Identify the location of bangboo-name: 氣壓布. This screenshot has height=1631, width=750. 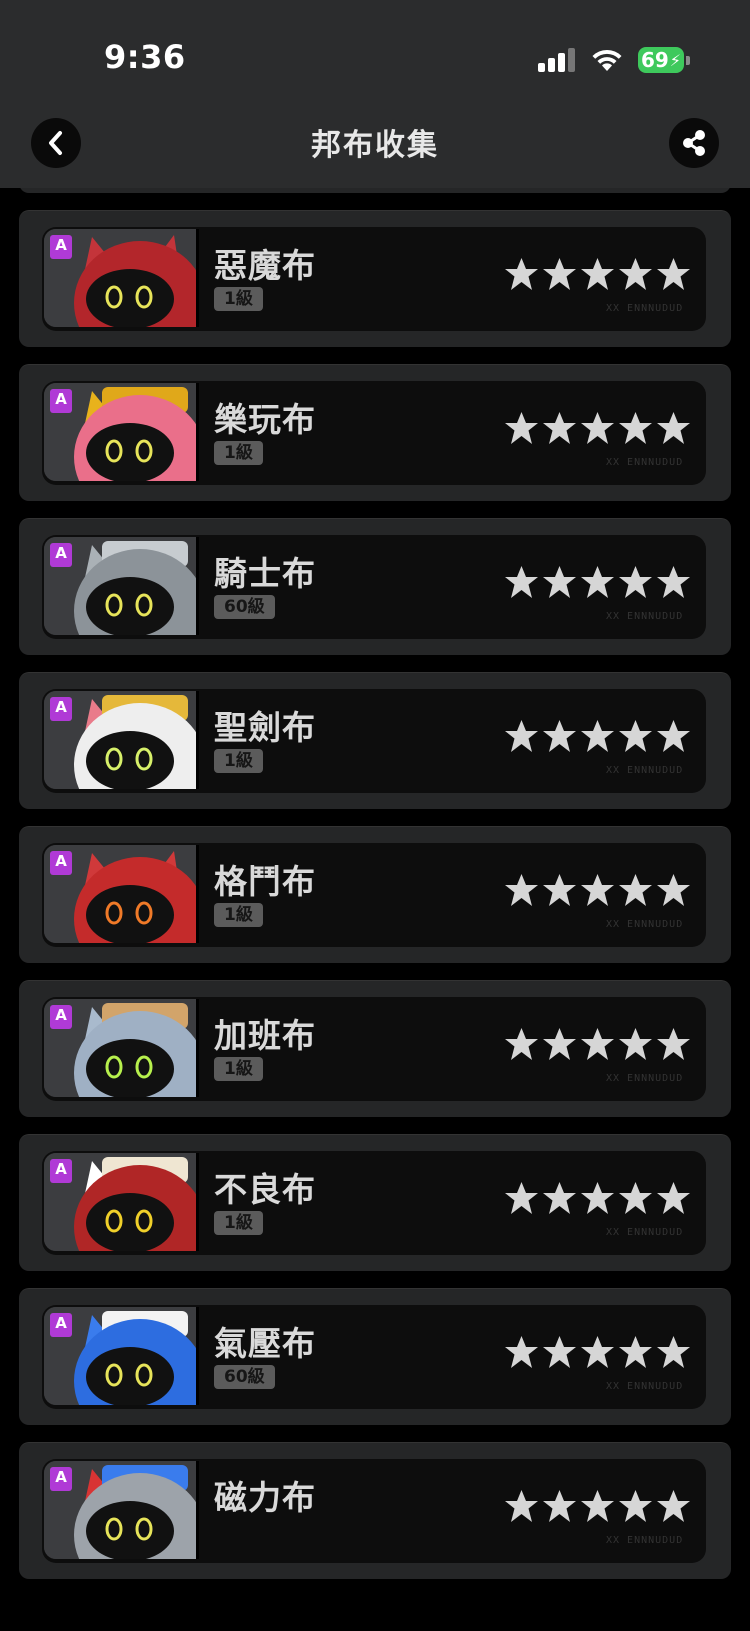
(265, 1343).